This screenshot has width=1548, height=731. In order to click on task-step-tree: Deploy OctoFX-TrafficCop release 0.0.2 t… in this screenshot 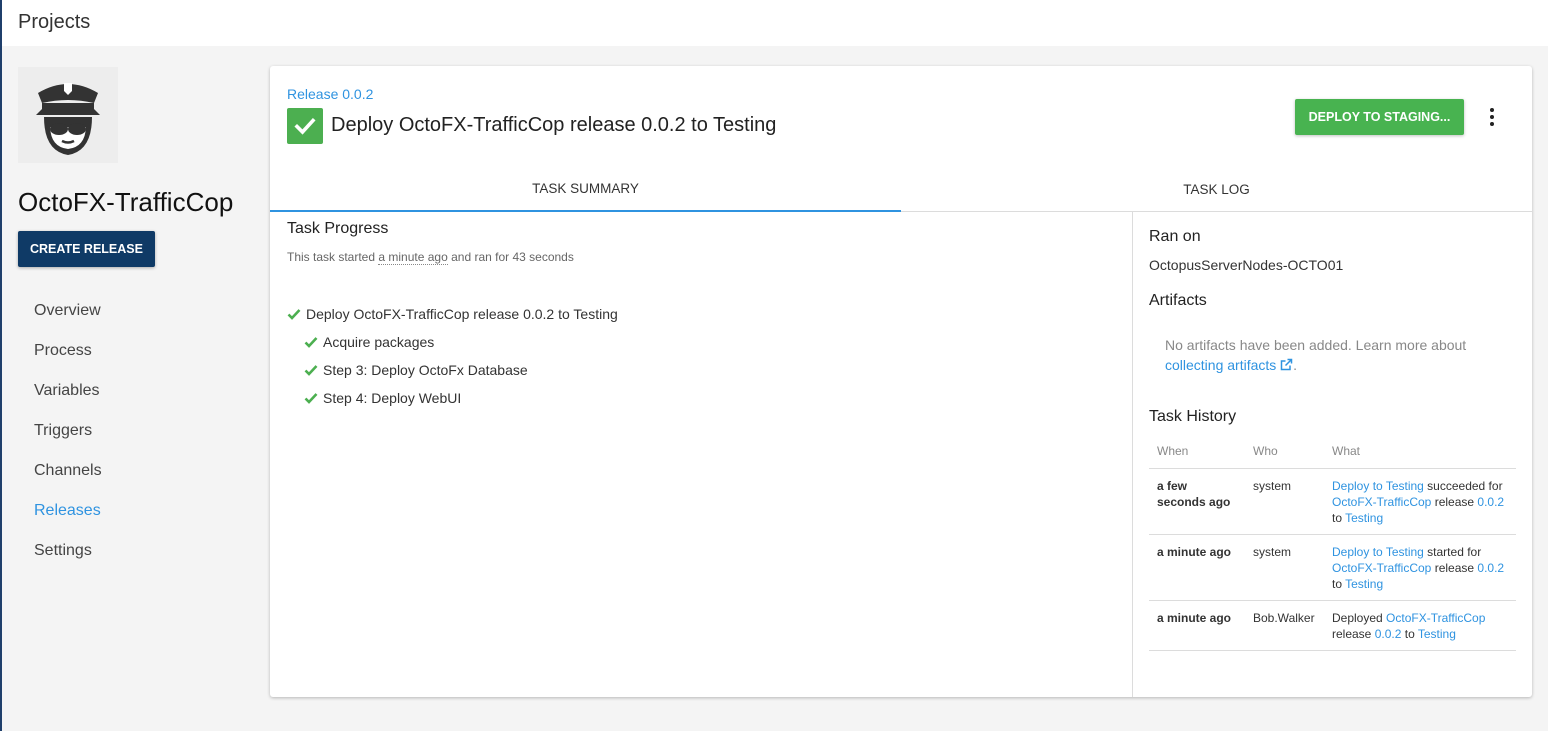, I will do `click(452, 356)`.